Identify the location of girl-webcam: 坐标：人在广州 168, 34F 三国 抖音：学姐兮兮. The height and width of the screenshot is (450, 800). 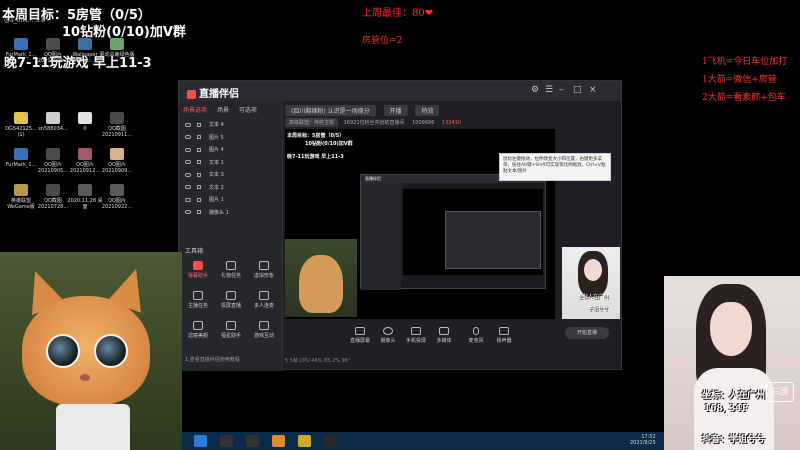
(732, 363).